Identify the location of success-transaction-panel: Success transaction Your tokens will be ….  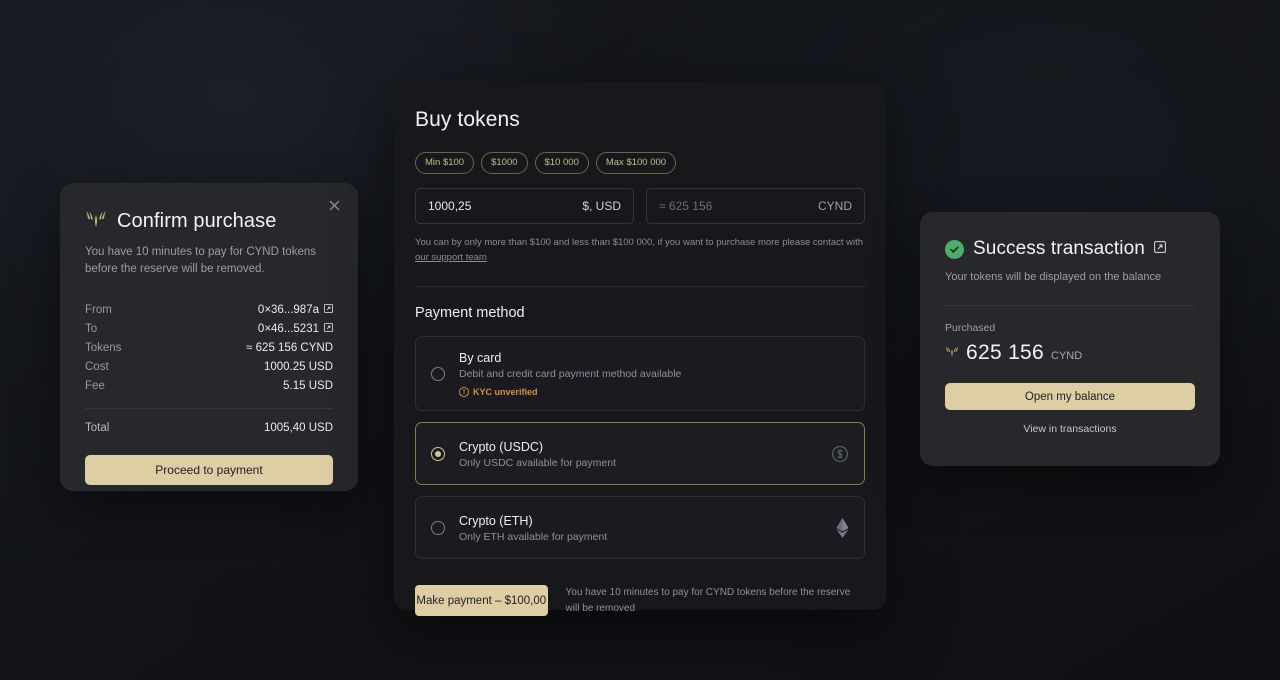
(1070, 339).